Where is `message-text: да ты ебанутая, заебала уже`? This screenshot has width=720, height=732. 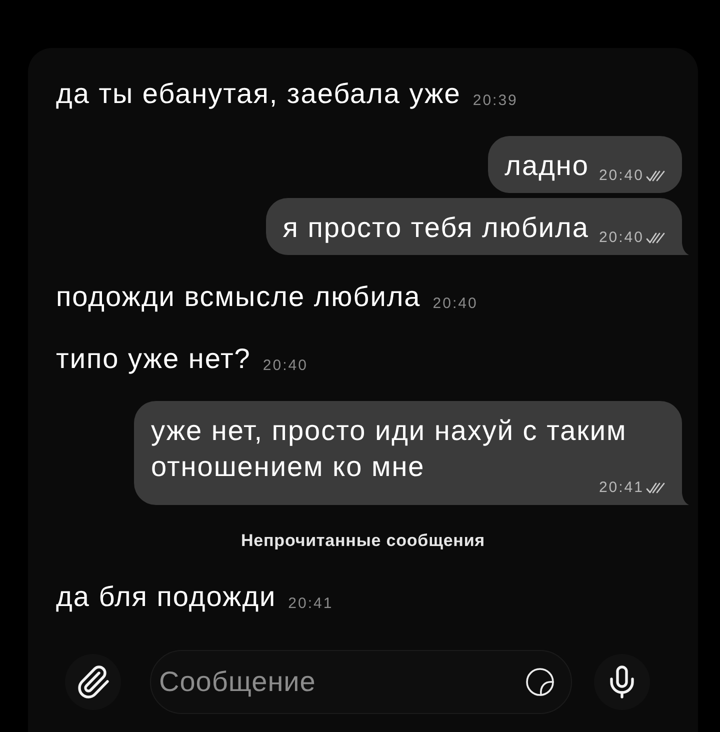
message-text: да ты ебанутая, заебала уже is located at coordinates (258, 94).